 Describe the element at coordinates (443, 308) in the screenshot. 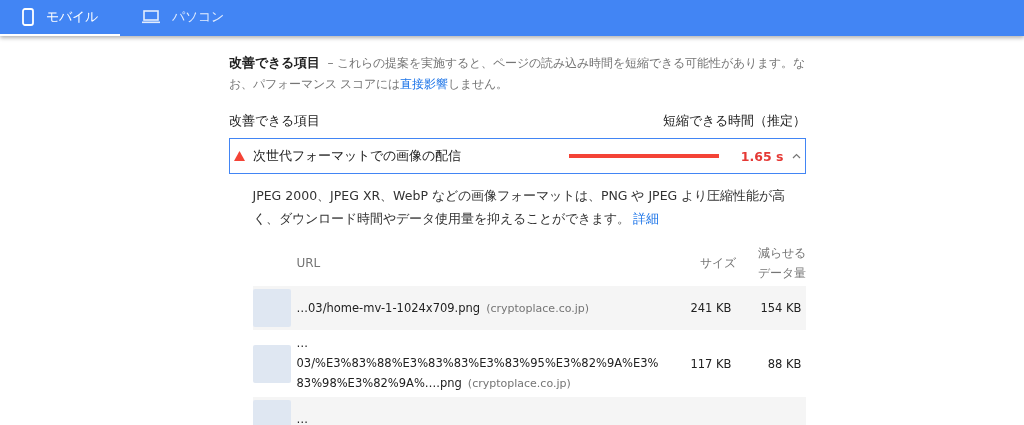

I see `url-cell-text: …03/home-mv-1-1024x709.png (cryptoplace.co.jp)` at that location.